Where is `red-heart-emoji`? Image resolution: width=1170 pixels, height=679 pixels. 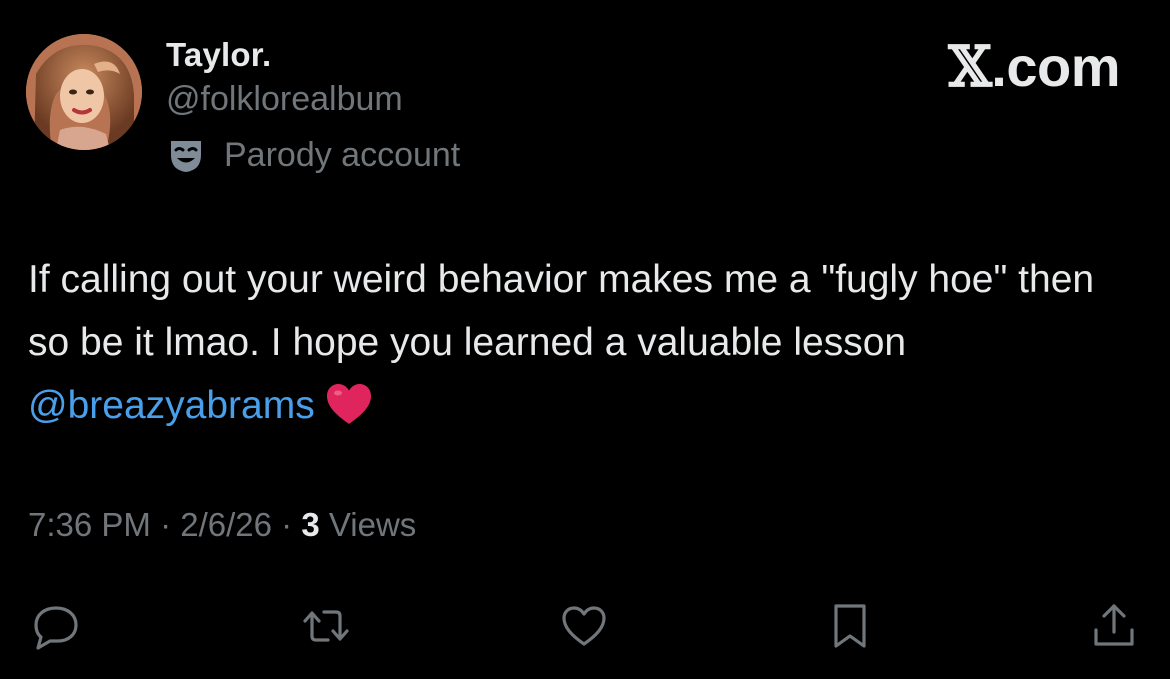
red-heart-emoji is located at coordinates (349, 404).